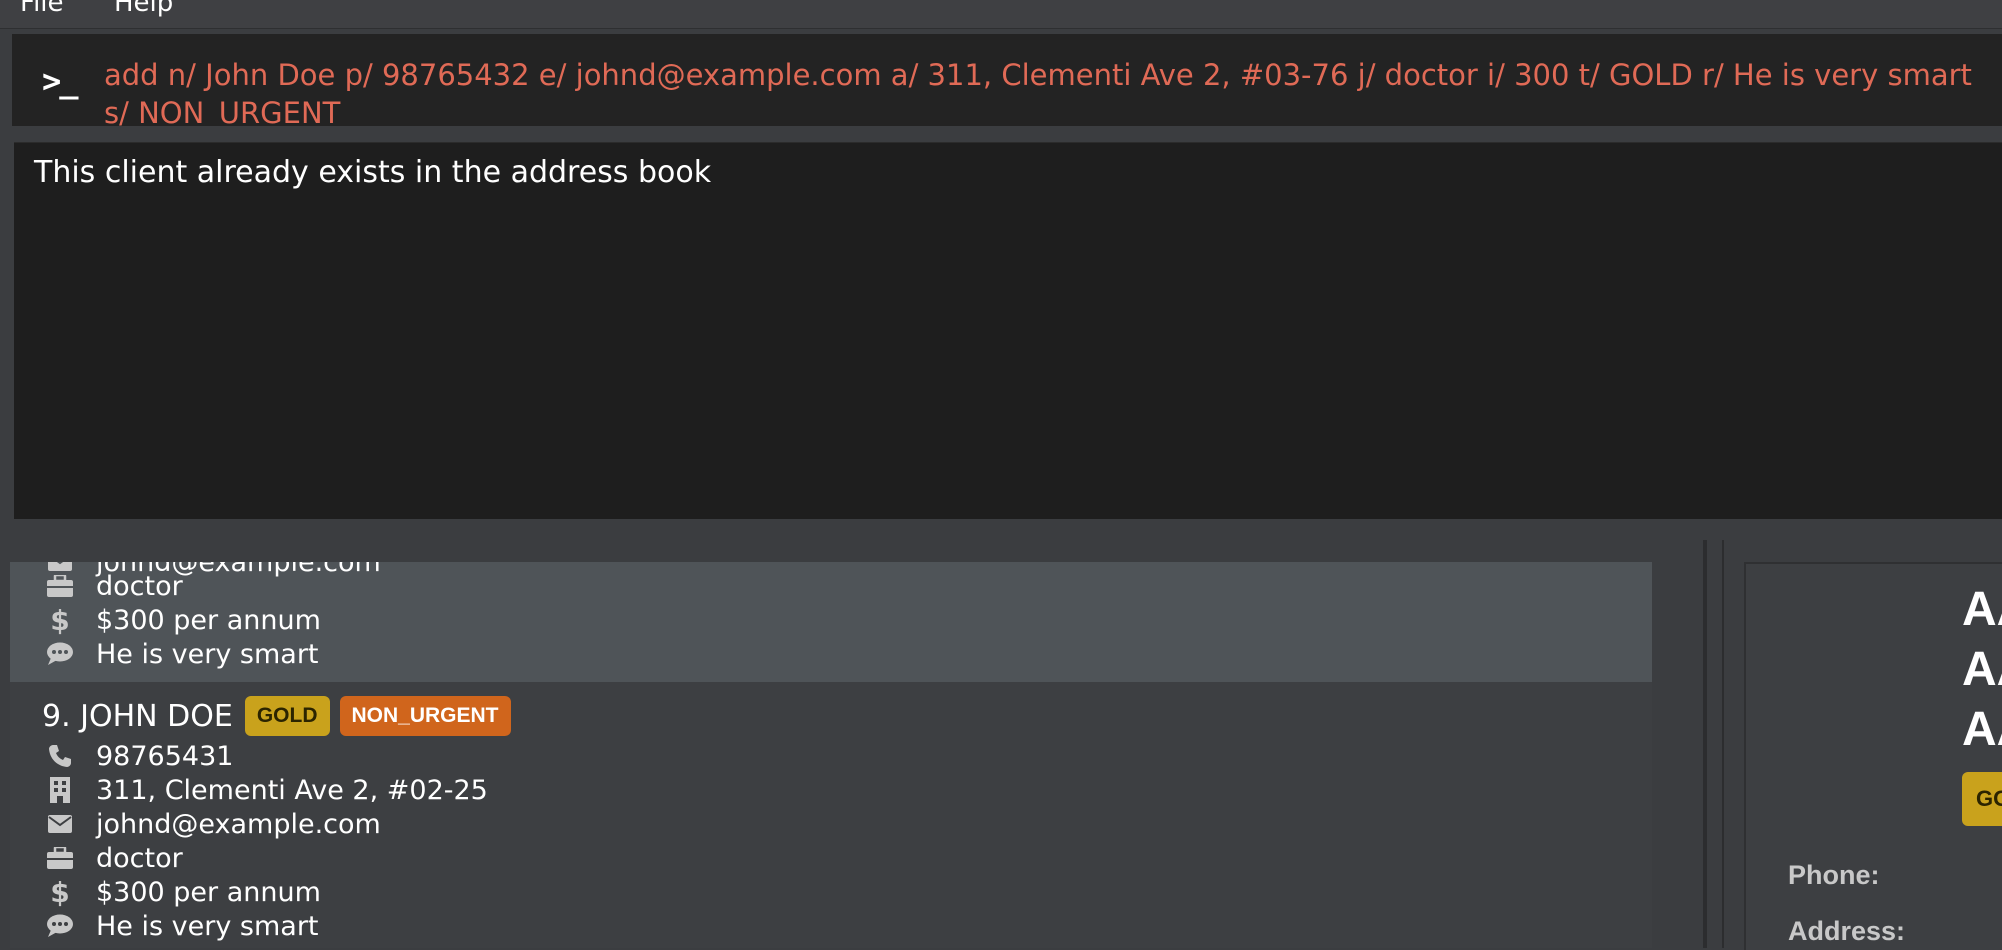 The height and width of the screenshot is (950, 2002). Describe the element at coordinates (42, 9) in the screenshot. I see `menu-file: File` at that location.